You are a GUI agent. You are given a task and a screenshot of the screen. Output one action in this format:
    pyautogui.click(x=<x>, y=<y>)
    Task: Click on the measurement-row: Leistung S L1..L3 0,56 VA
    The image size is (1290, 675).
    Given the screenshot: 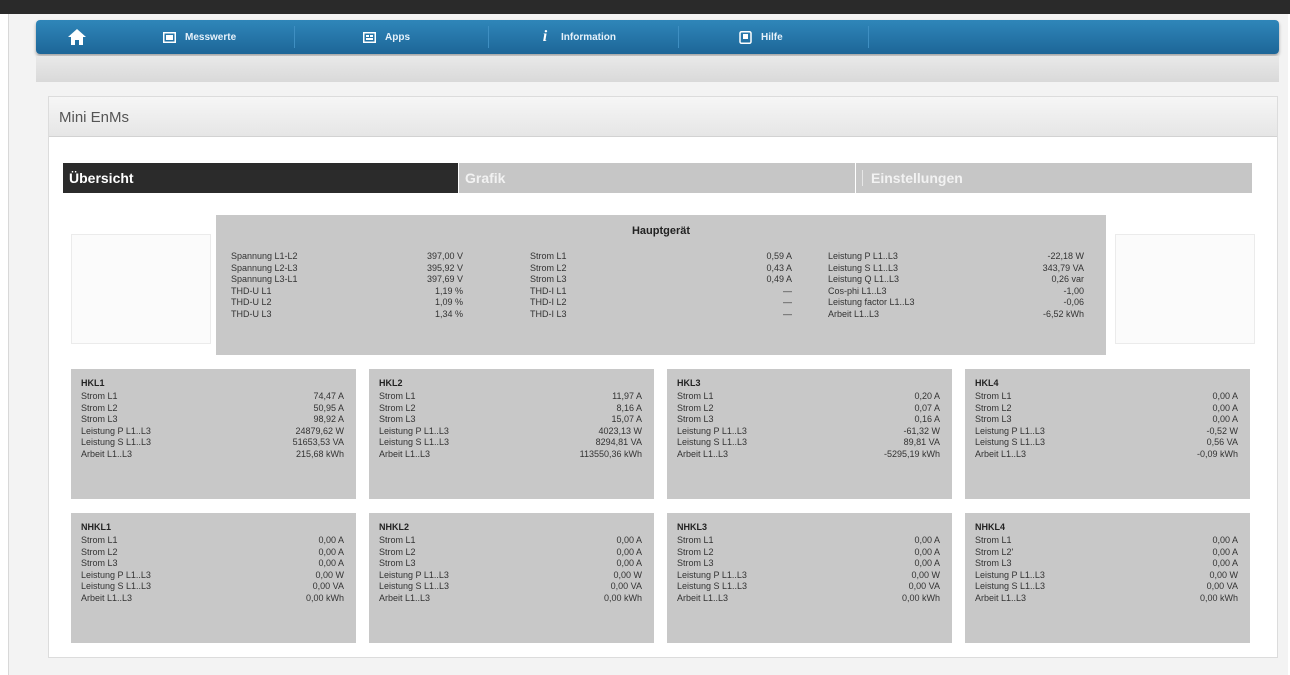 What is the action you would take?
    pyautogui.click(x=1106, y=442)
    